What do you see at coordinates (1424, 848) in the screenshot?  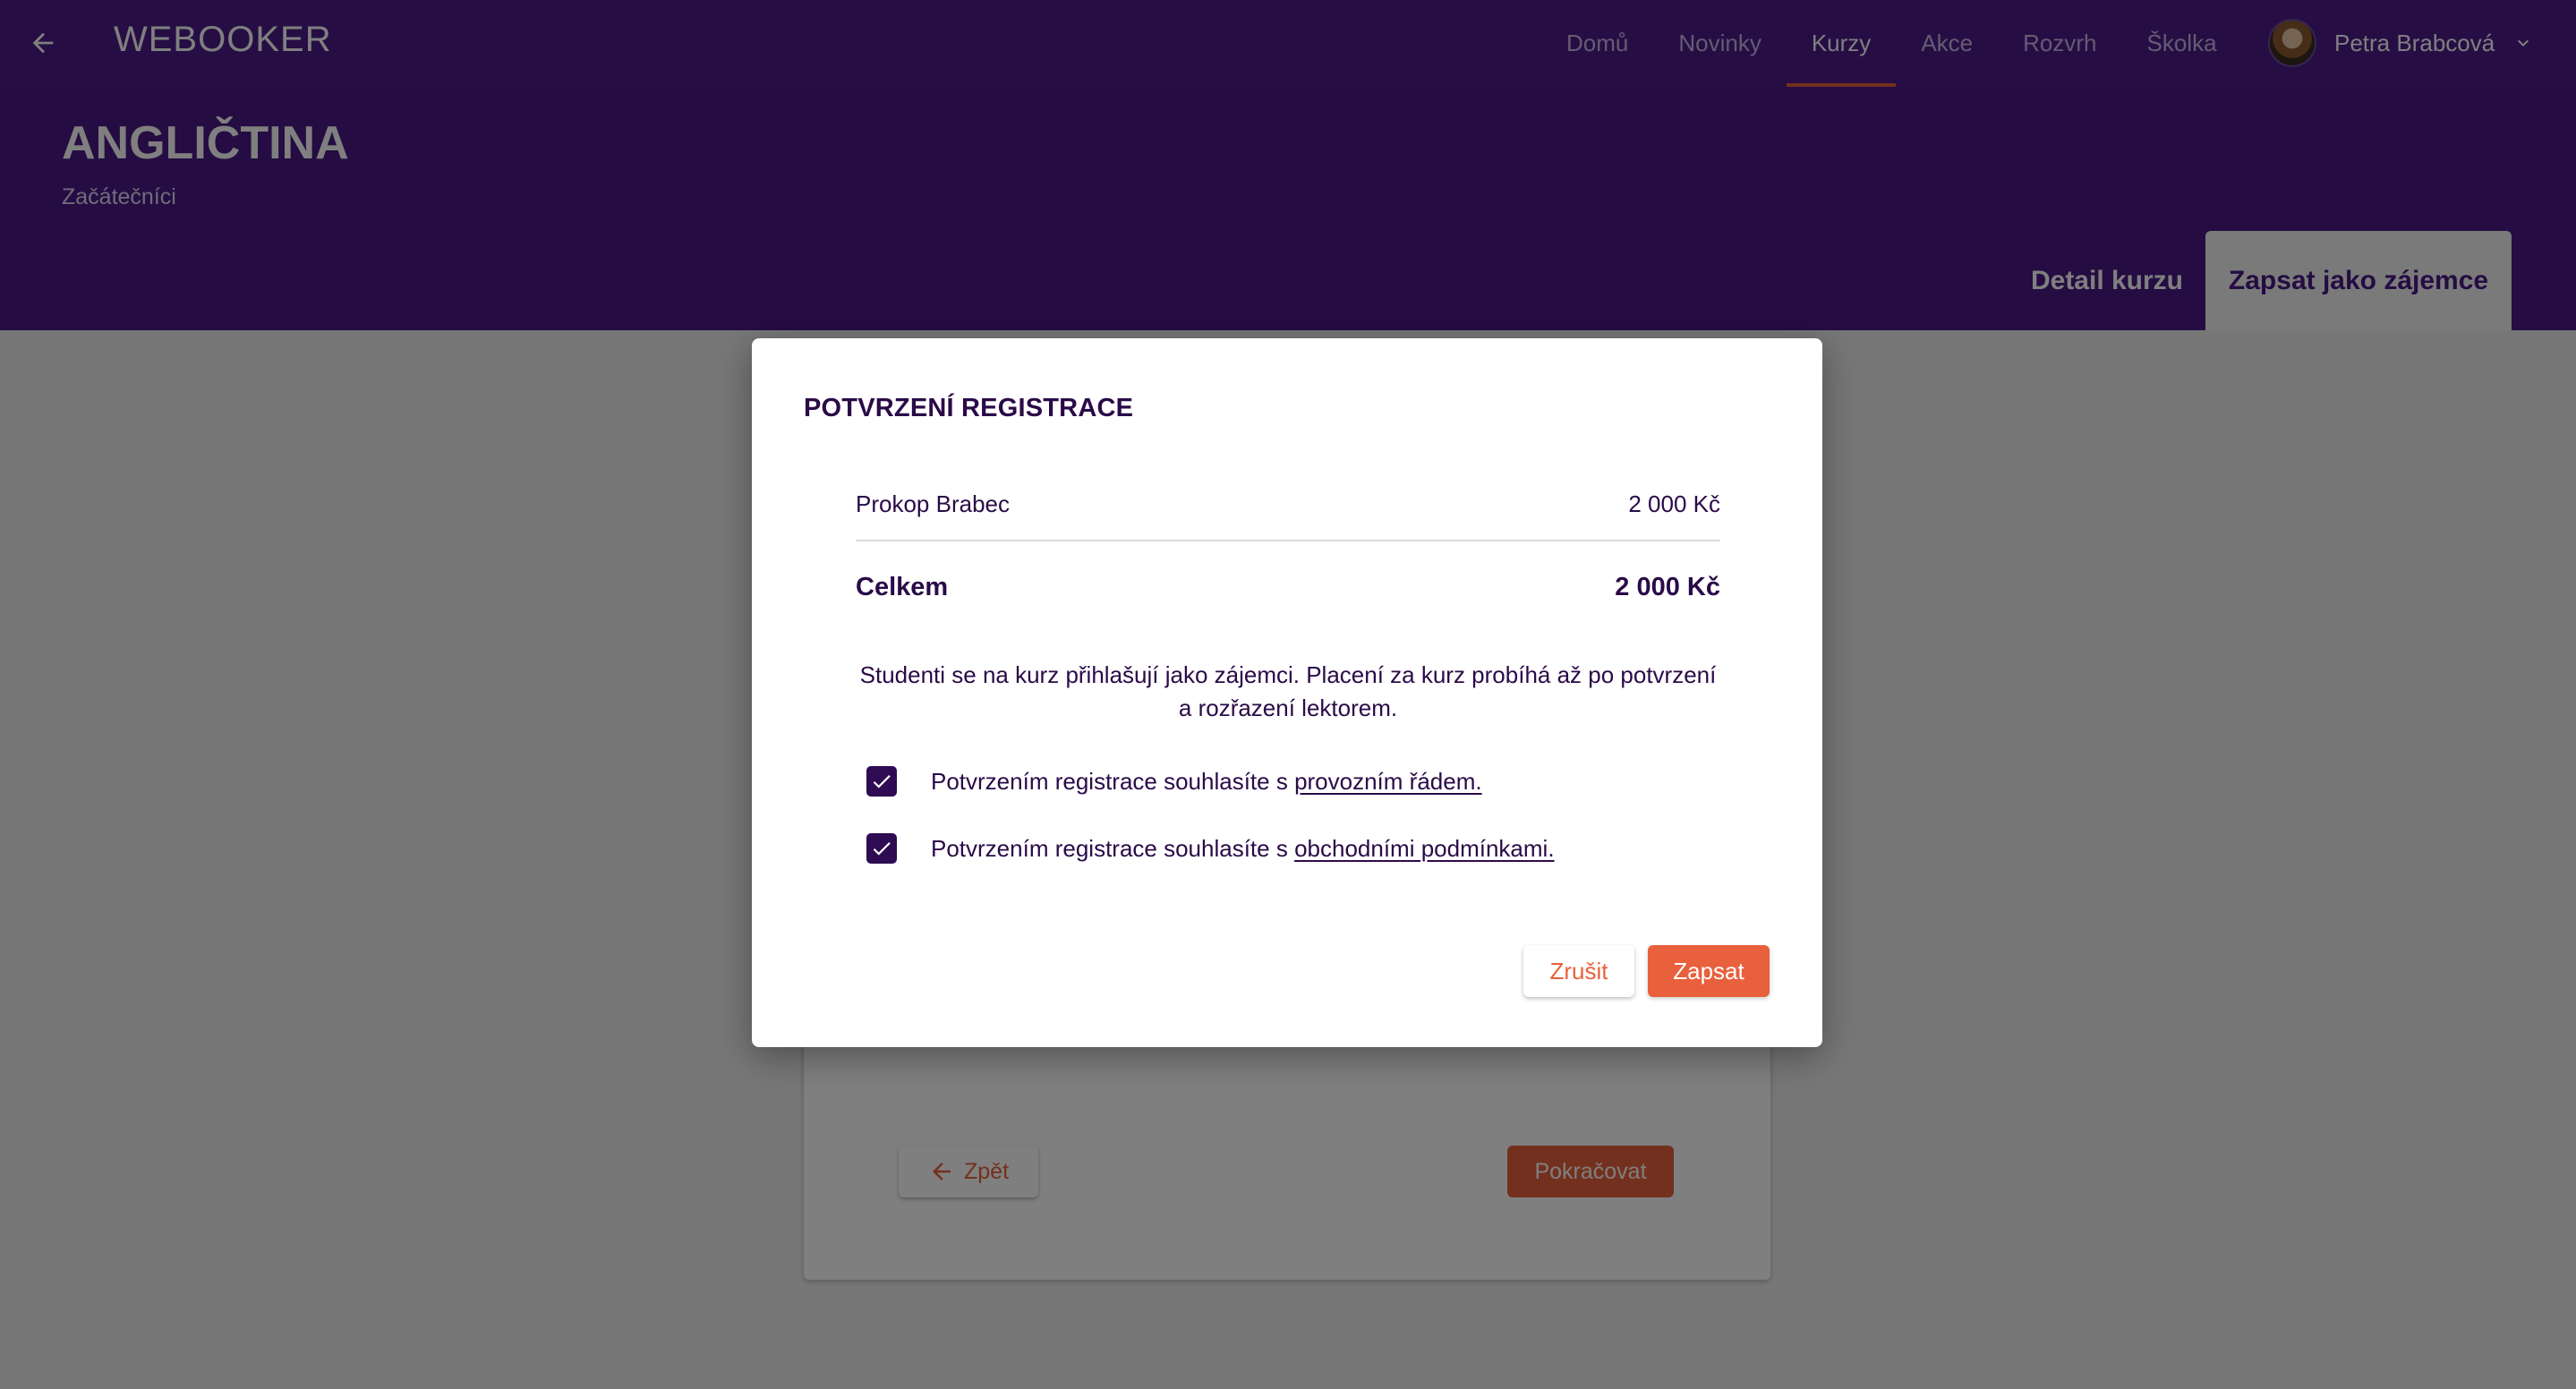 I see `business-terms-link: obchodními podmínkami.` at bounding box center [1424, 848].